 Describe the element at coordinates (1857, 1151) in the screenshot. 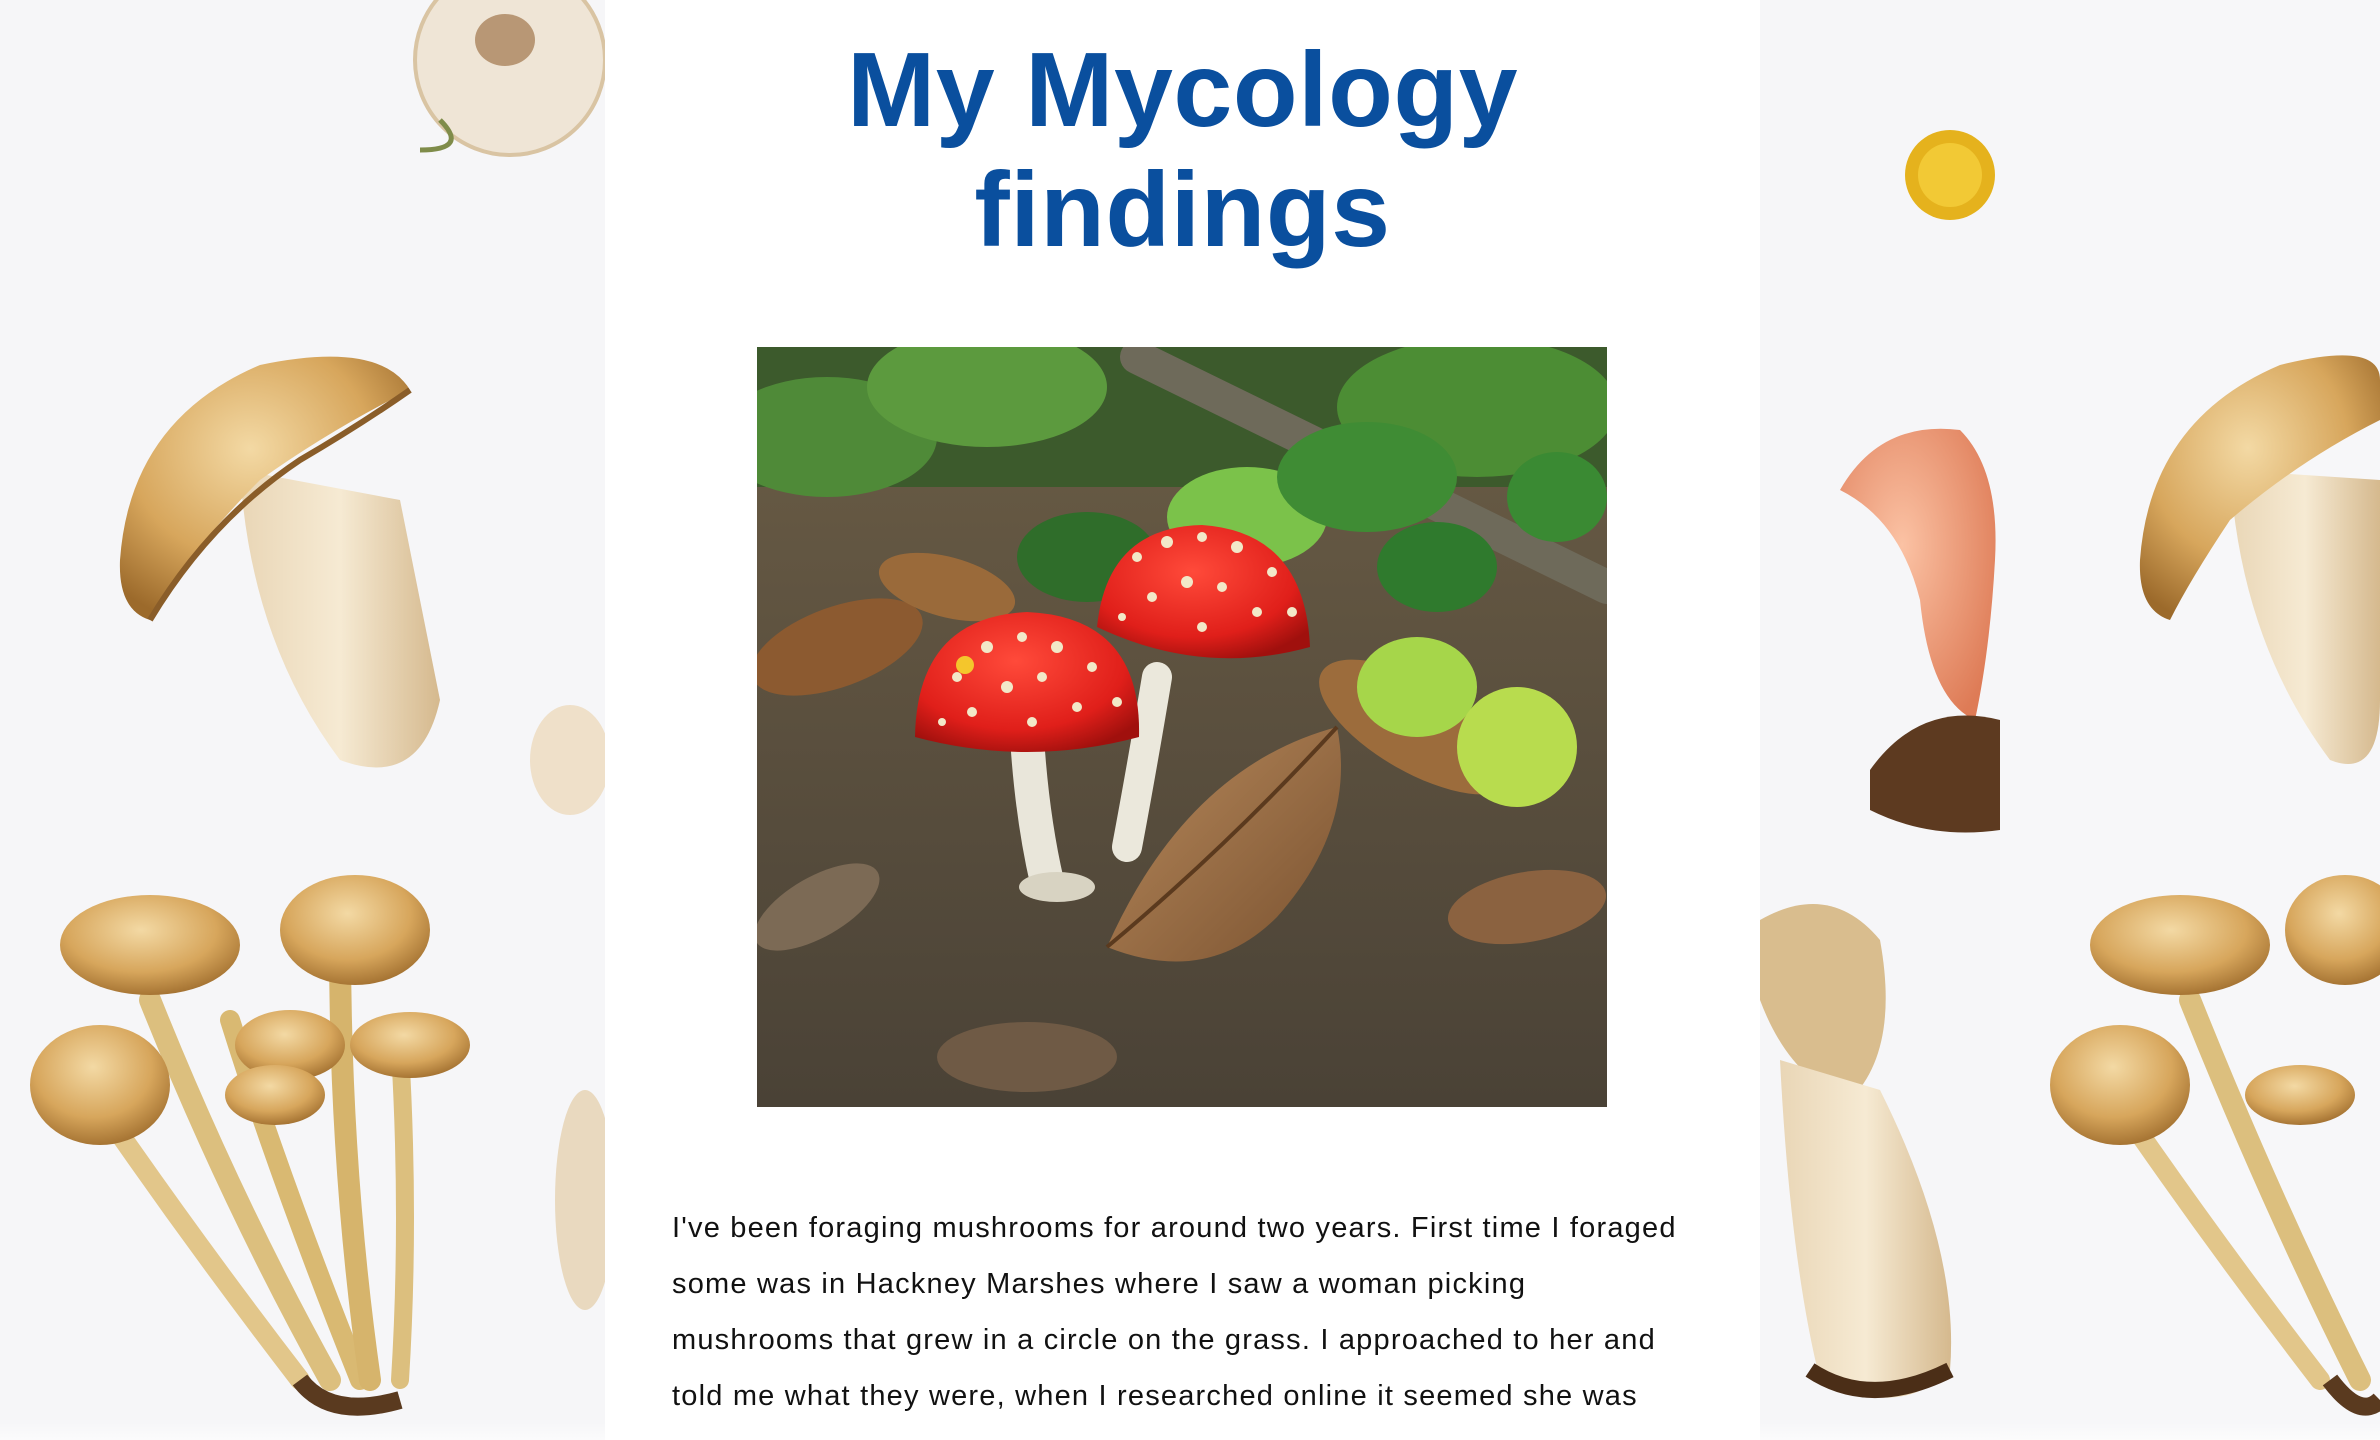

I see `bolete-bottom-right` at that location.